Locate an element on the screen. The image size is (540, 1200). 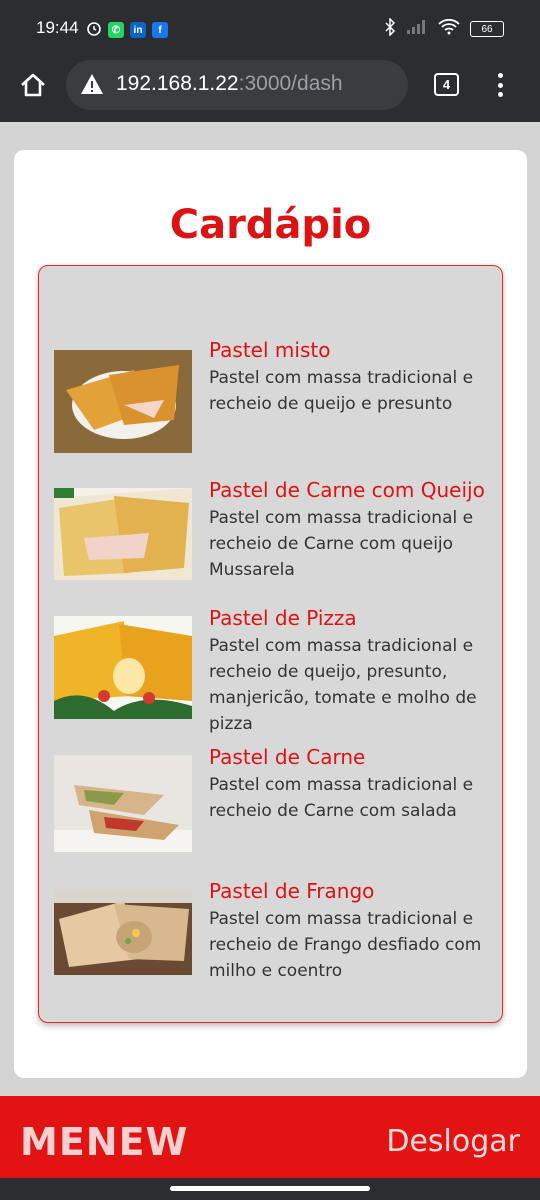
browser-toolbar: 192.168.1.22:3000/dash 4 is located at coordinates (270, 91).